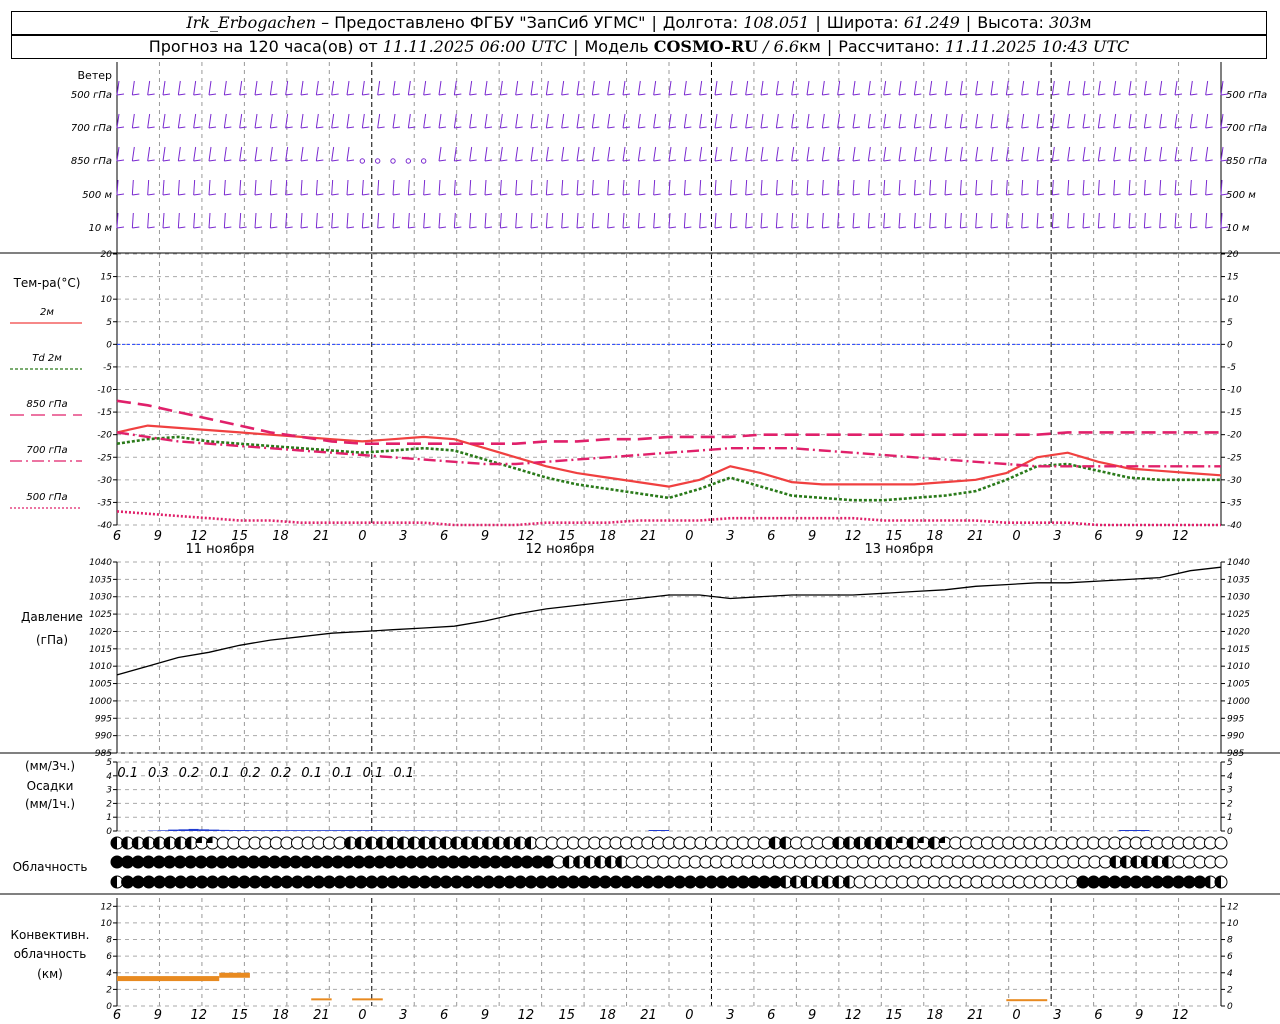 Image resolution: width=1280 pixels, height=1024 pixels. What do you see at coordinates (669, 862) in the screenshot?
I see `cloud-row-middle` at bounding box center [669, 862].